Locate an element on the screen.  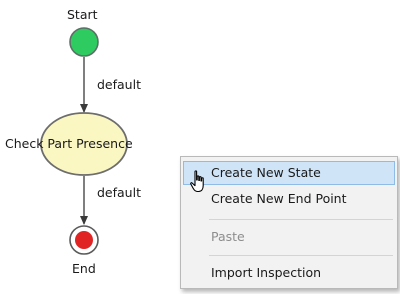
menu-item-import-inspection: Import Inspection is located at coordinates (289, 273).